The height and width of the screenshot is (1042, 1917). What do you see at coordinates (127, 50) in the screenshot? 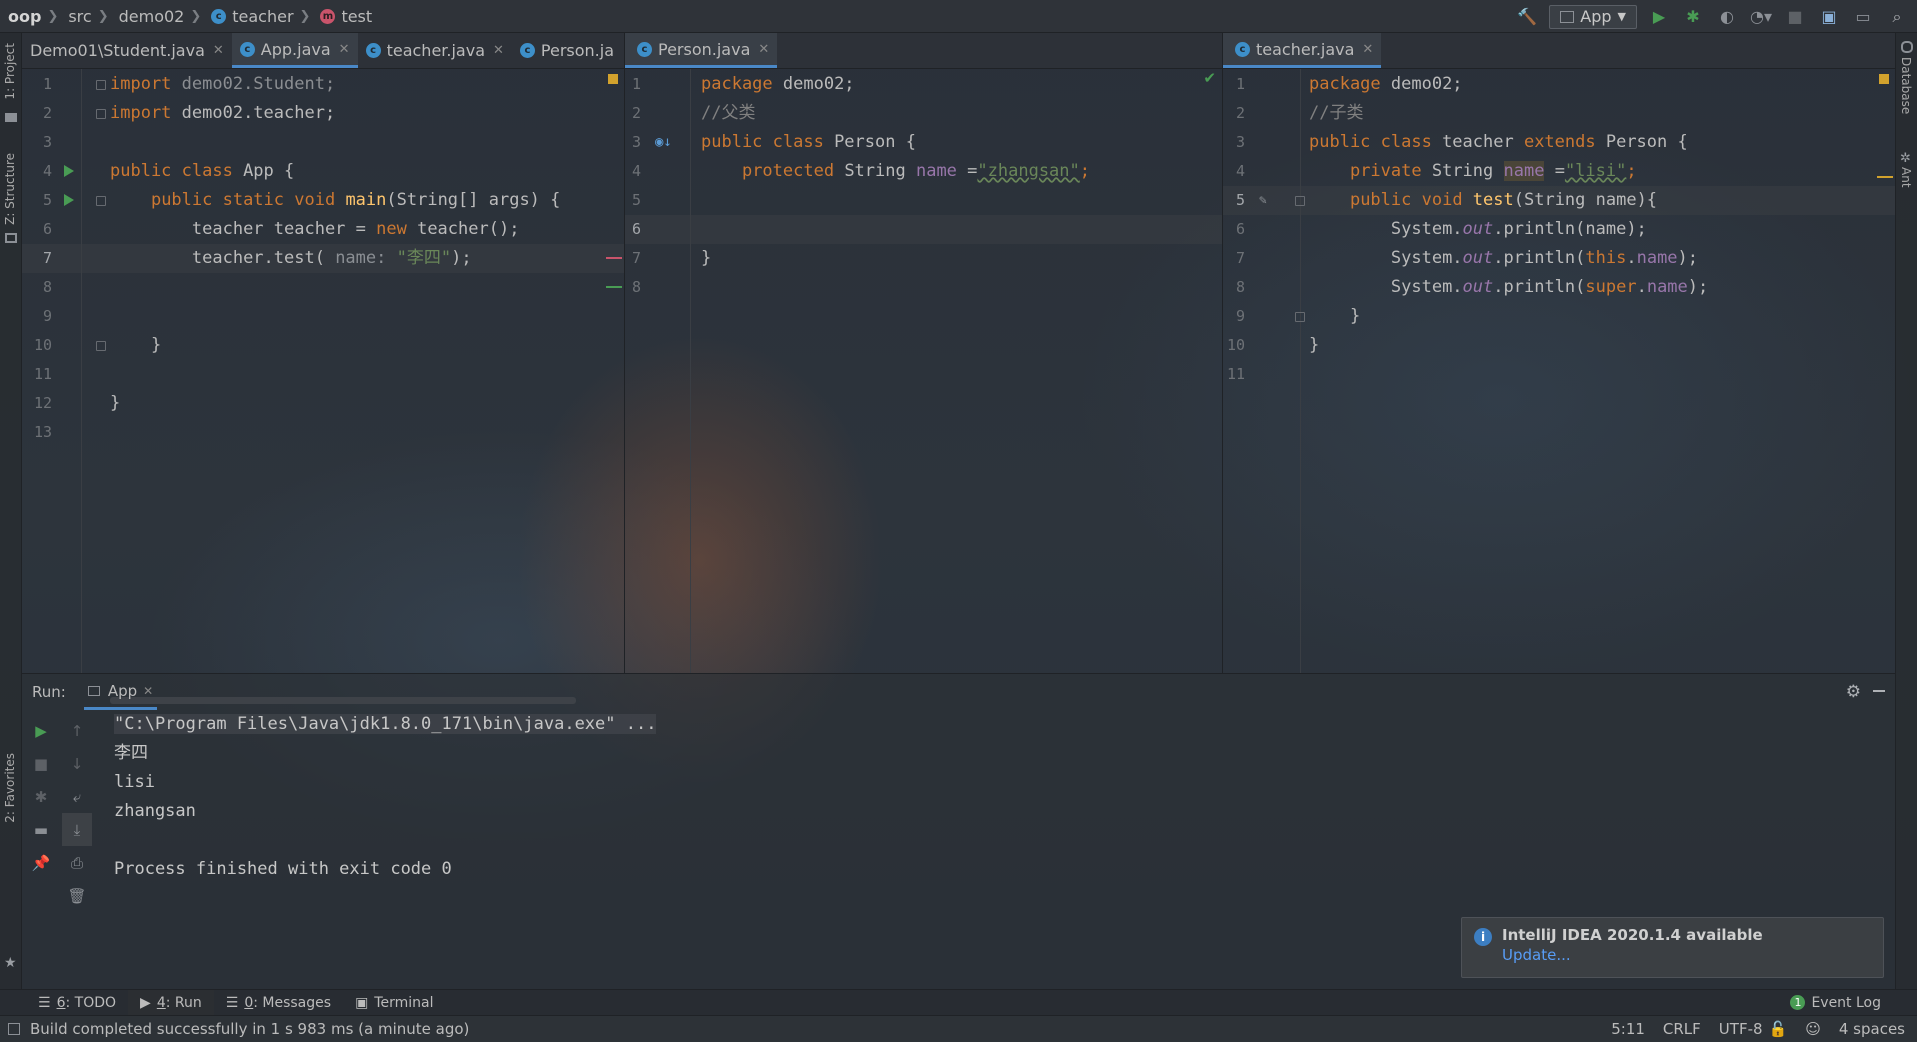
I see `tab-demo01-student: Demo01\Student.java ✕` at bounding box center [127, 50].